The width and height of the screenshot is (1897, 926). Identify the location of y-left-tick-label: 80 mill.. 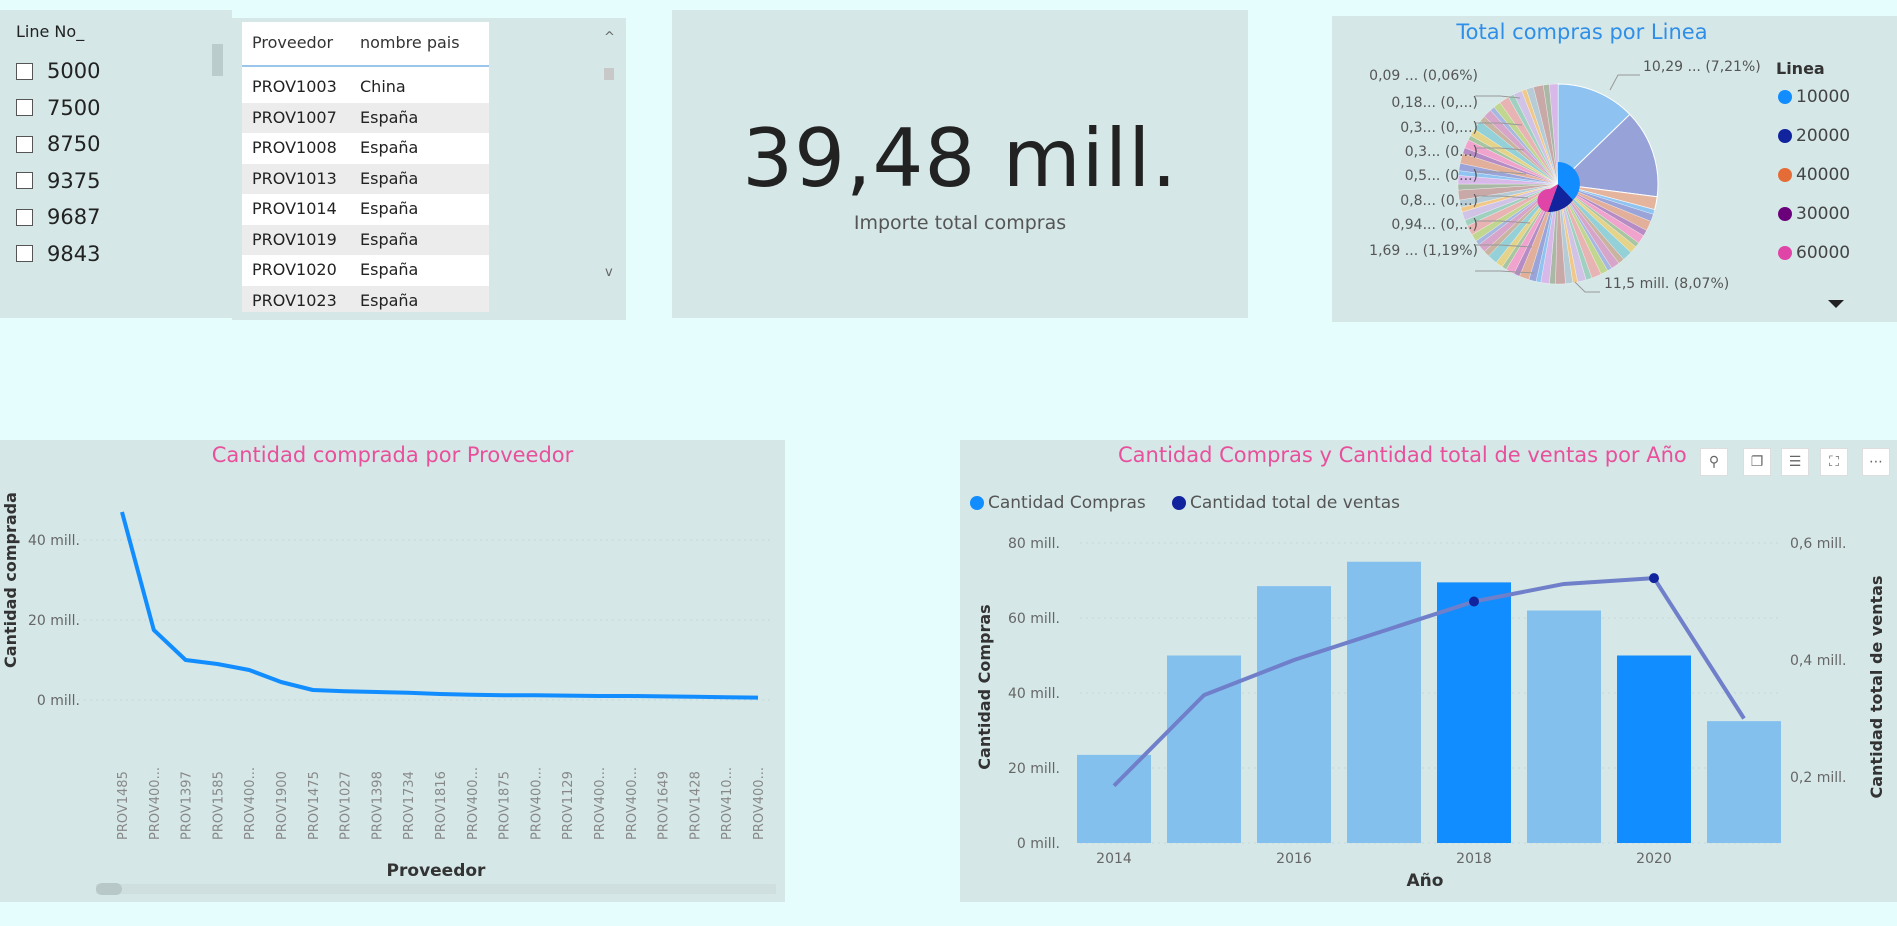
(1034, 544).